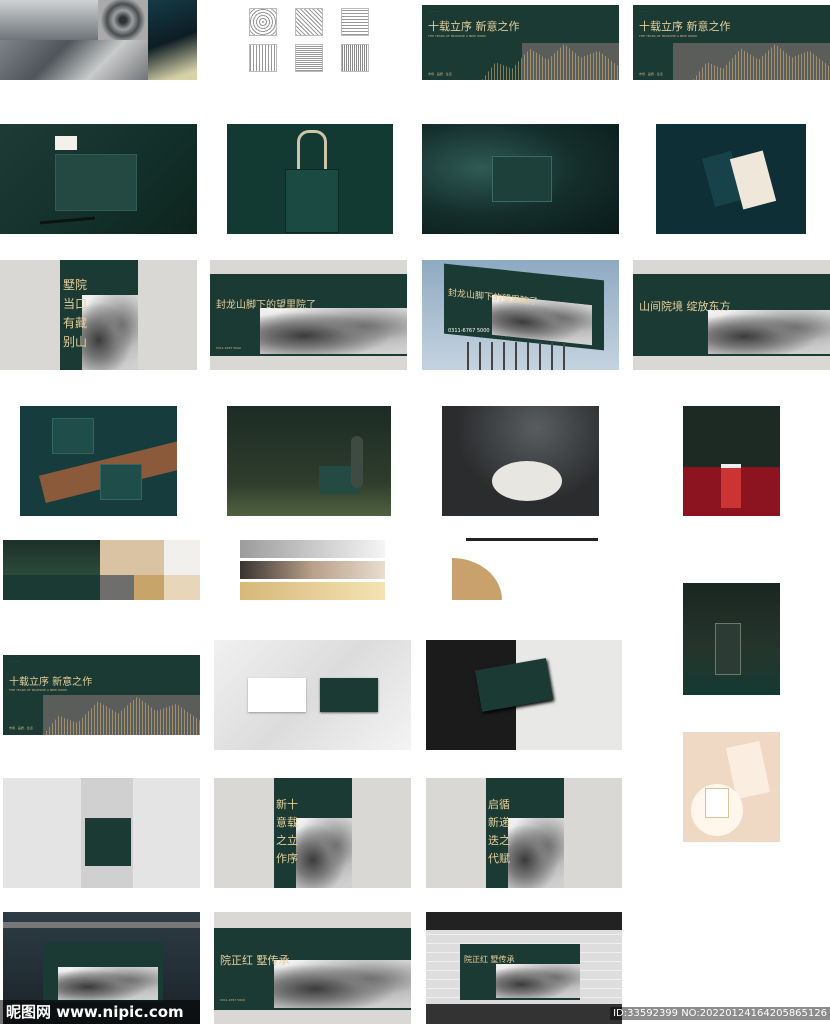 The width and height of the screenshot is (830, 1024). What do you see at coordinates (49, 20) in the screenshot?
I see `wave-texture` at bounding box center [49, 20].